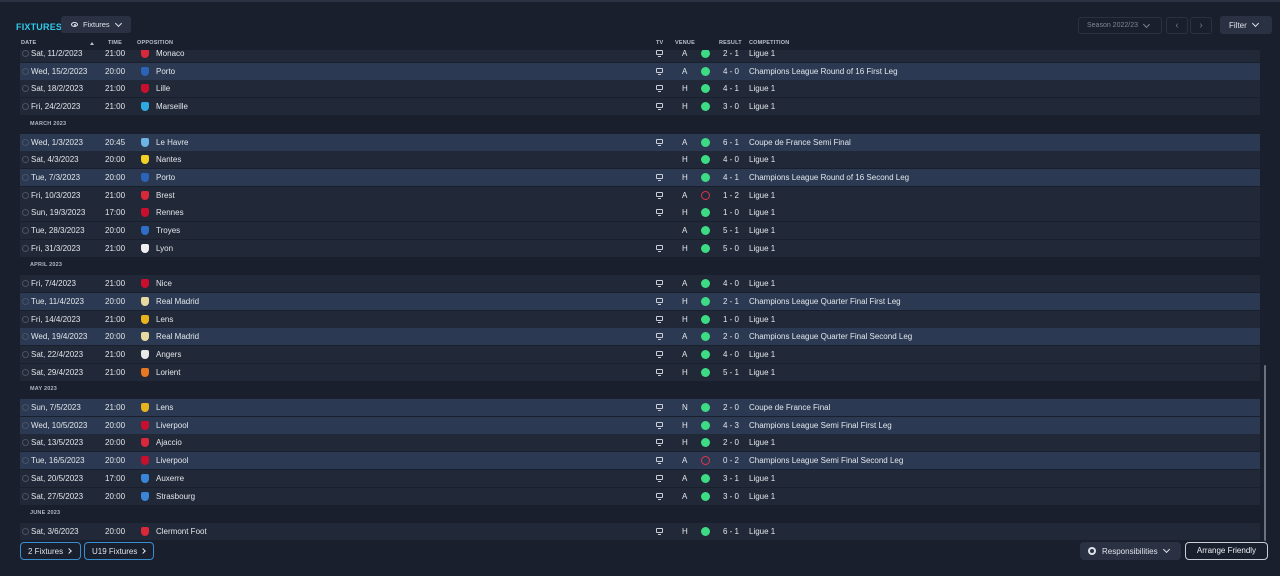 Image resolution: width=1280 pixels, height=576 pixels. I want to click on fixture-competition: Coupe de France Semi Final, so click(800, 142).